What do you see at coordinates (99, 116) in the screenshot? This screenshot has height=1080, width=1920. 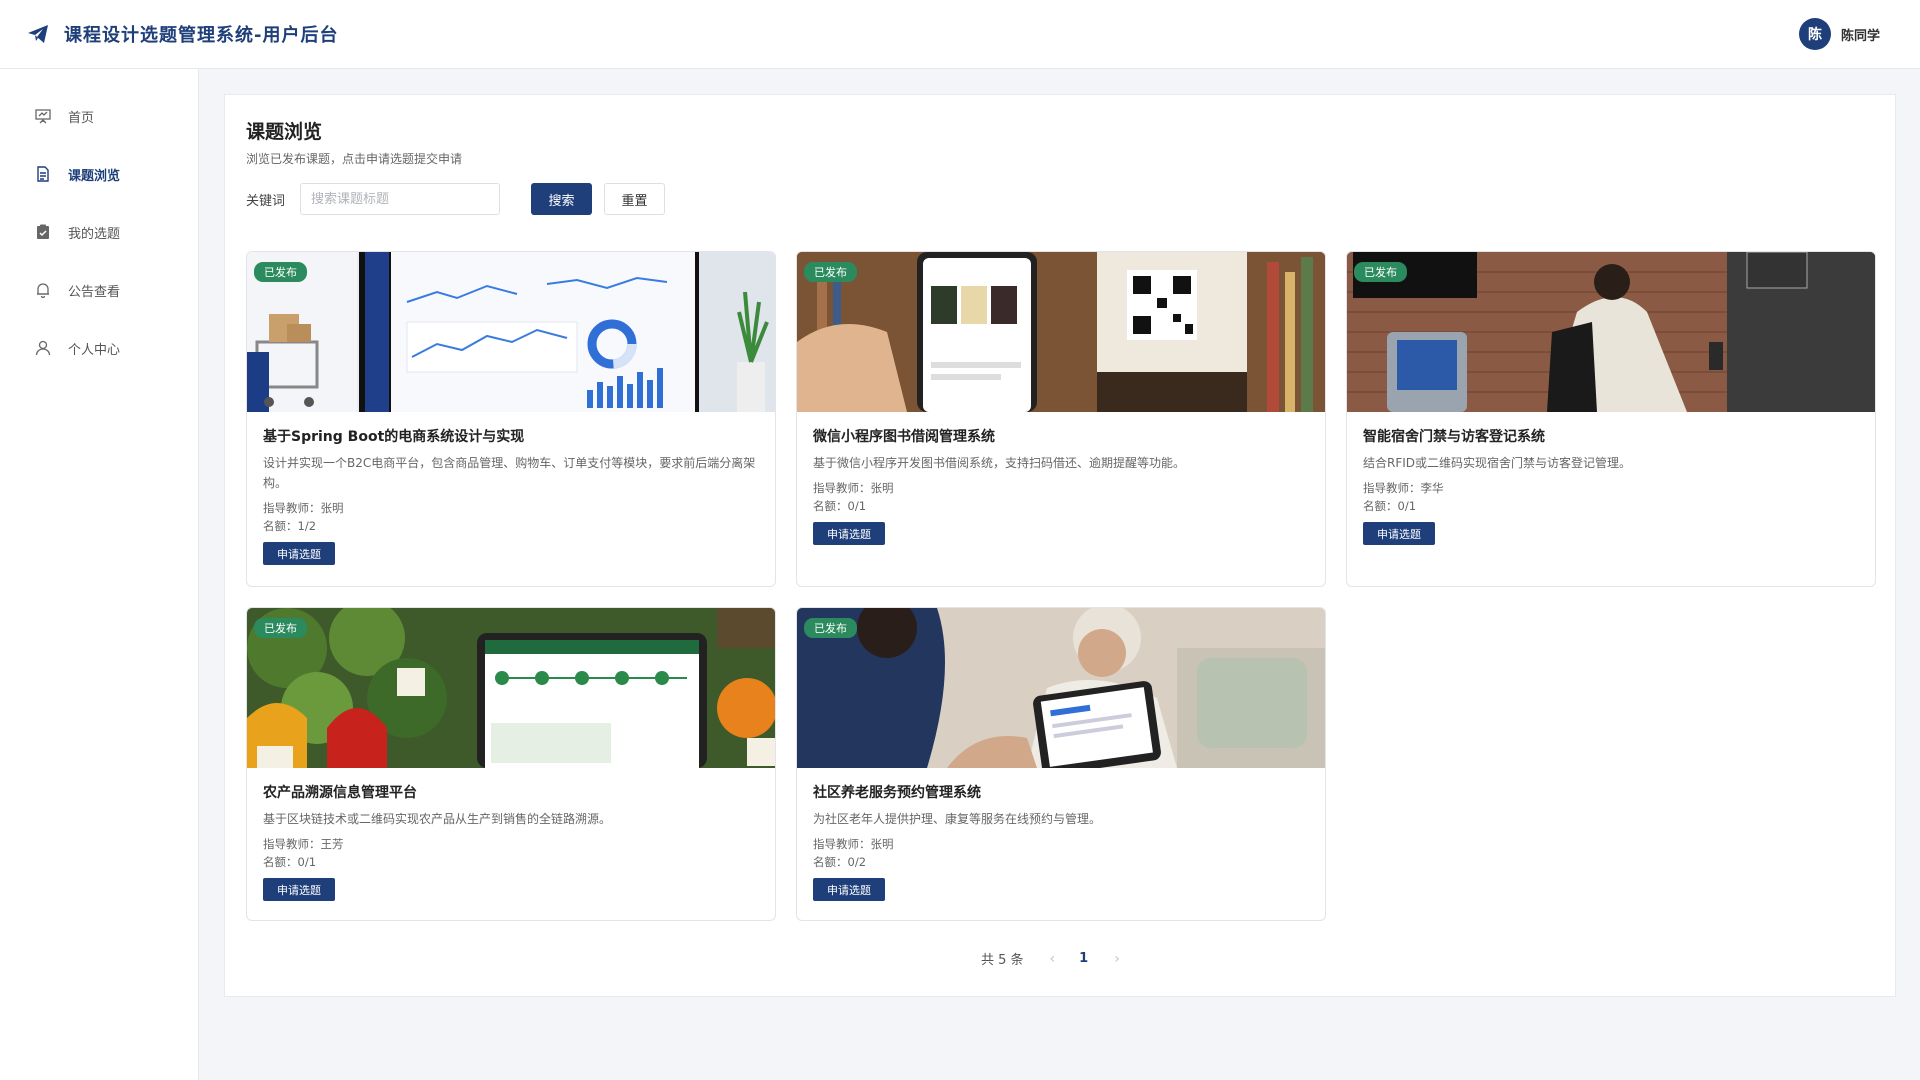 I see `sidebar-item-home: 首页` at bounding box center [99, 116].